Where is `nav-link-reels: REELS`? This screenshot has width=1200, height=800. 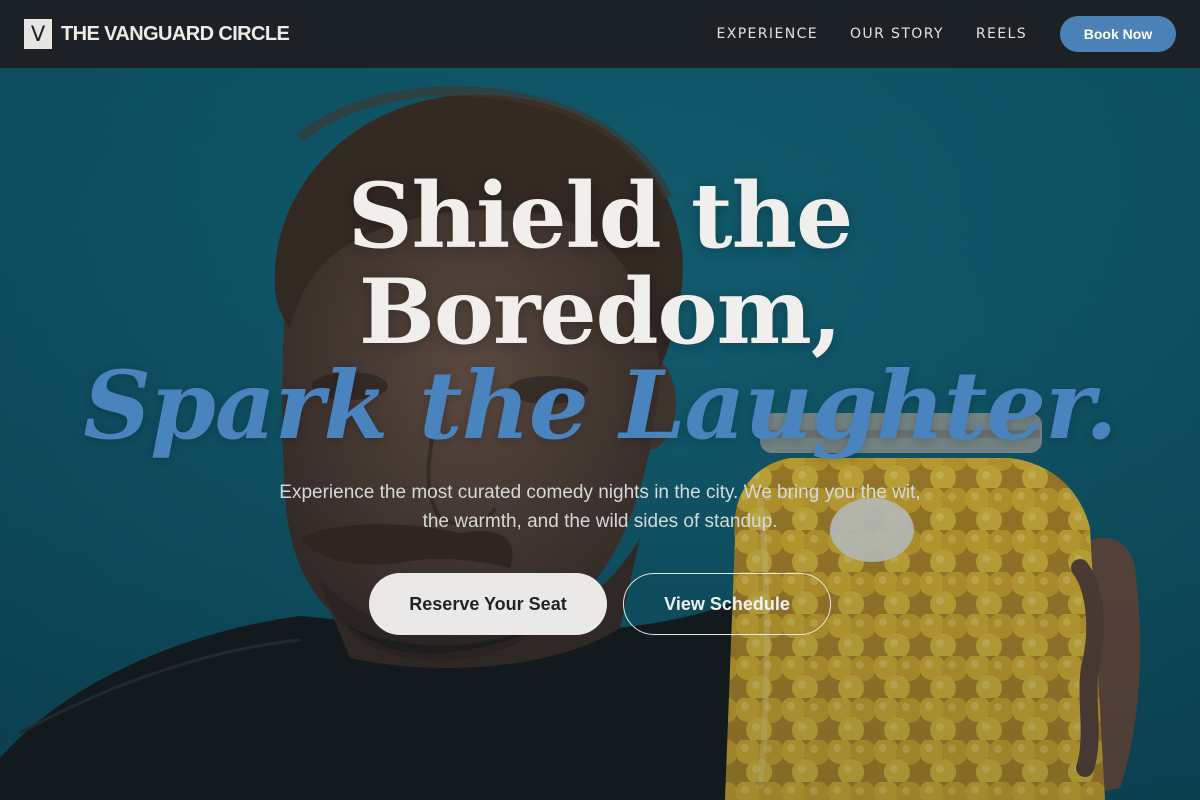 nav-link-reels: REELS is located at coordinates (1001, 34).